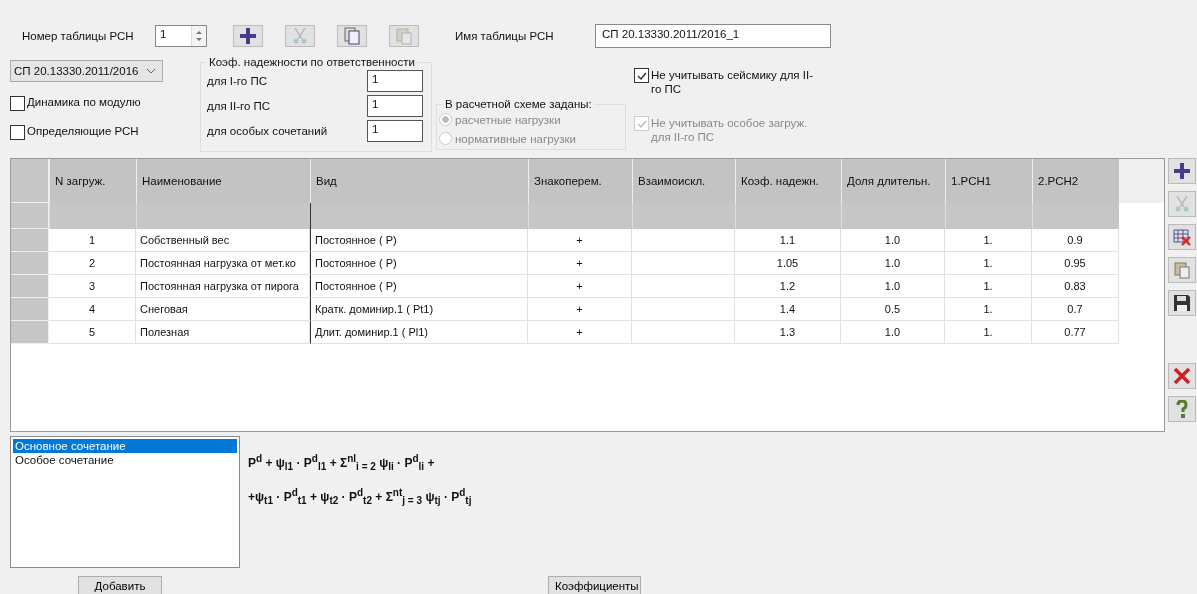  What do you see at coordinates (30, 181) in the screenshot?
I see `corner-header` at bounding box center [30, 181].